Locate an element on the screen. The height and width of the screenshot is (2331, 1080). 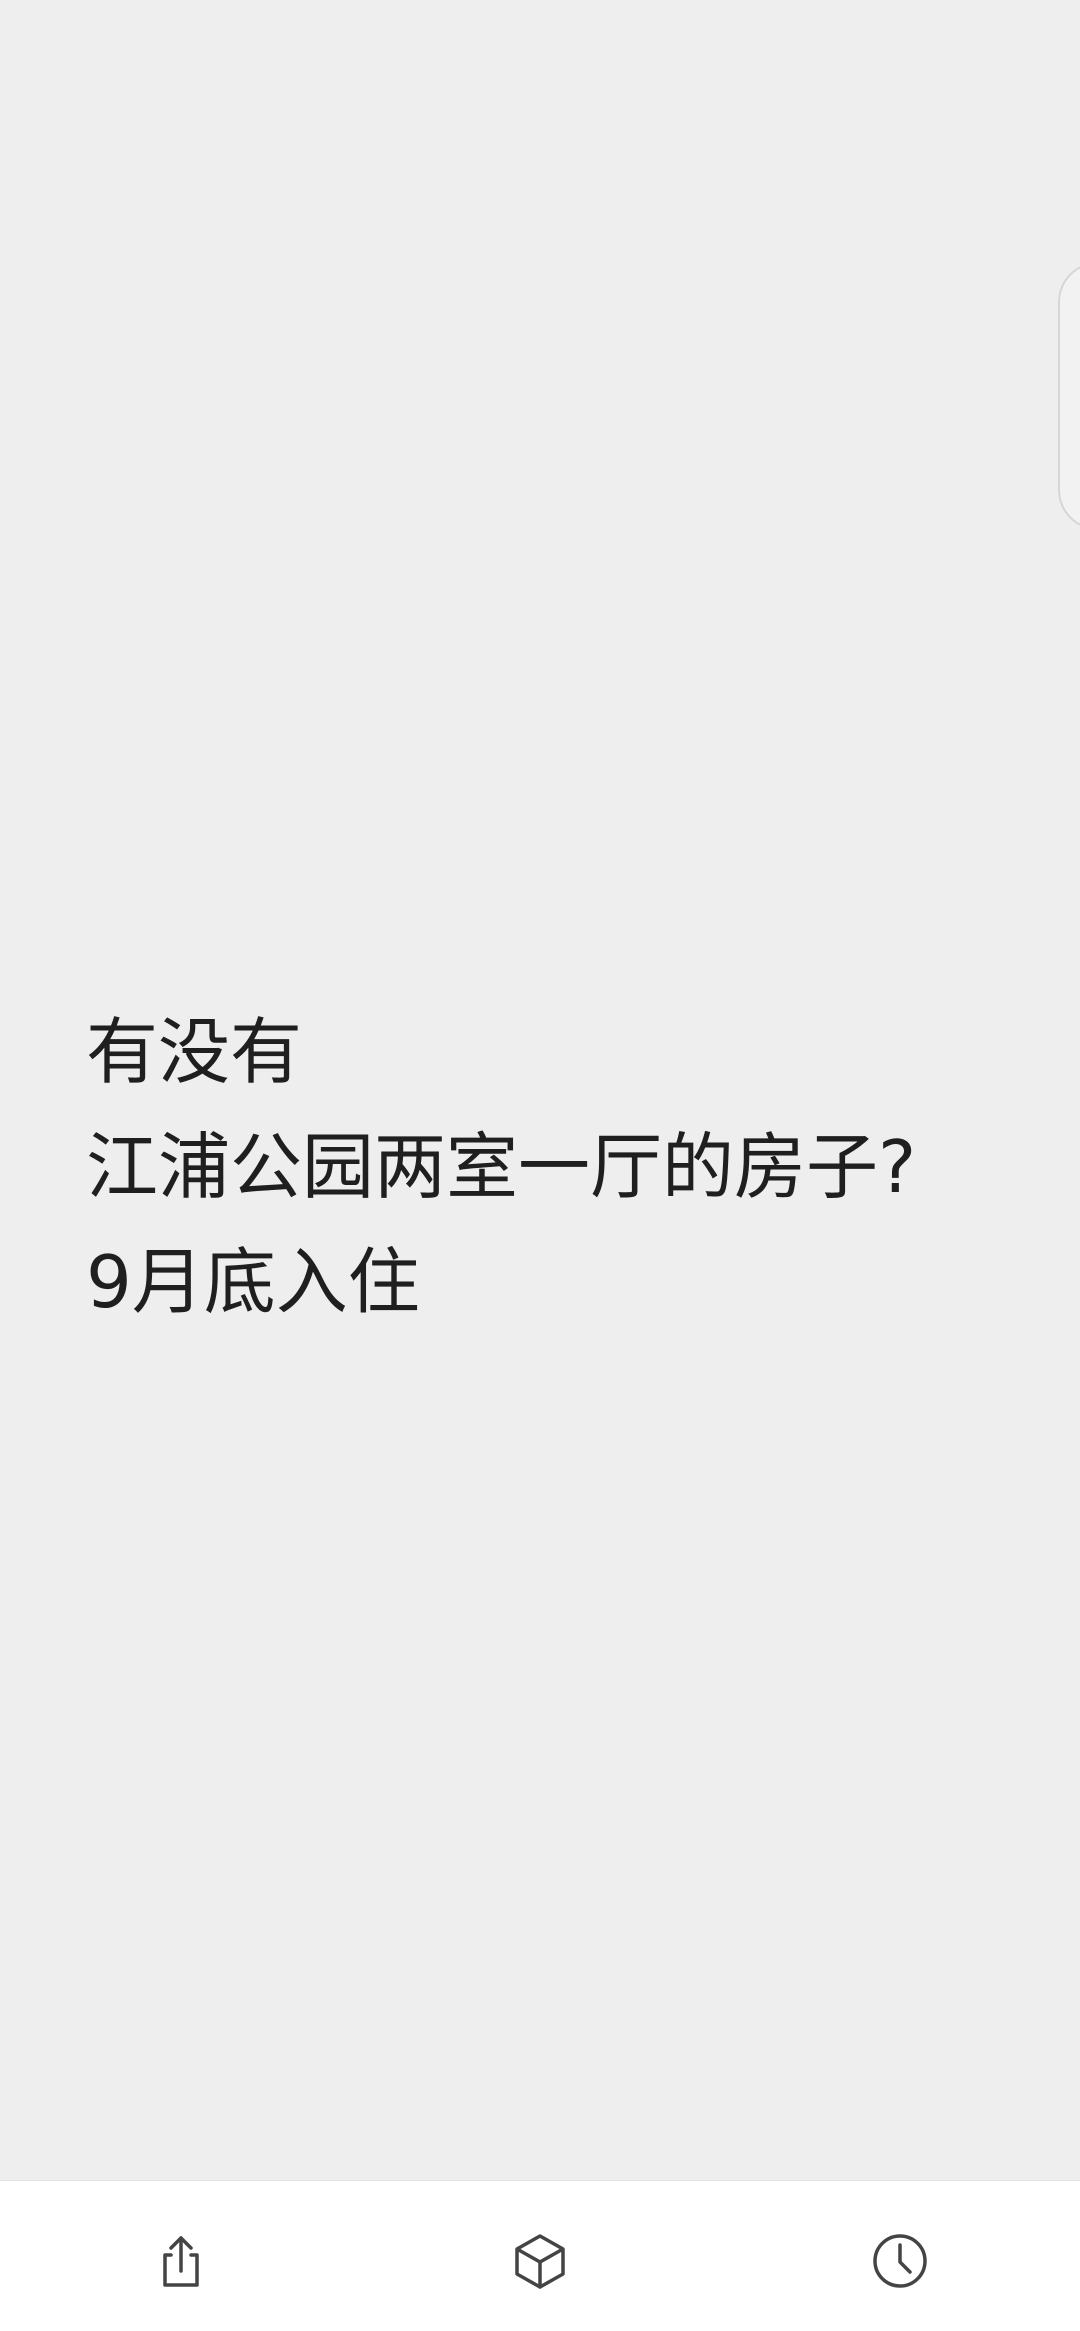
cube-icon is located at coordinates (540, 2261).